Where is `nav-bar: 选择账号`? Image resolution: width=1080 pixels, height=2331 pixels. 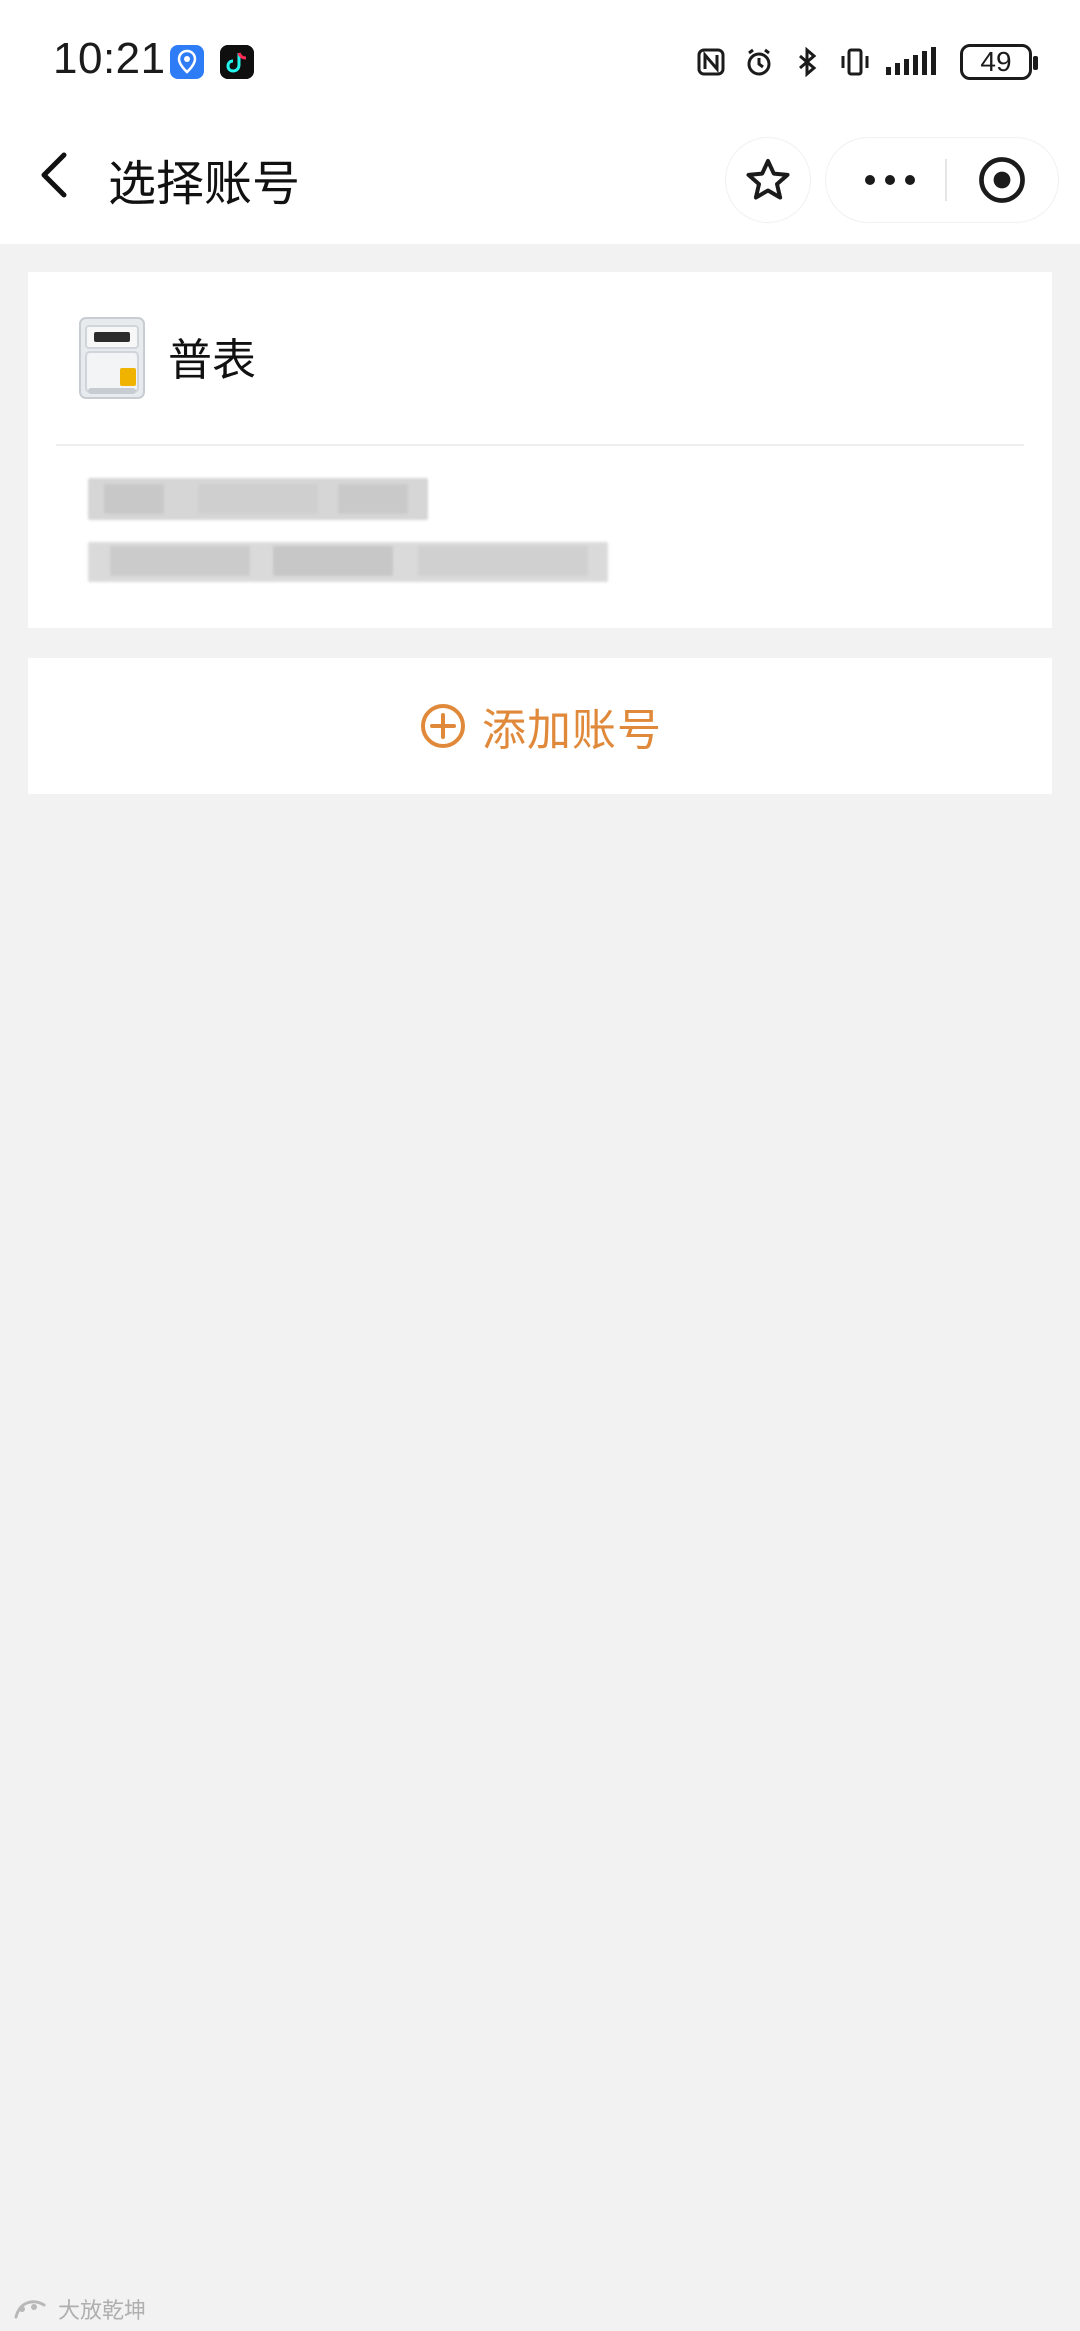 nav-bar: 选择账号 is located at coordinates (540, 182).